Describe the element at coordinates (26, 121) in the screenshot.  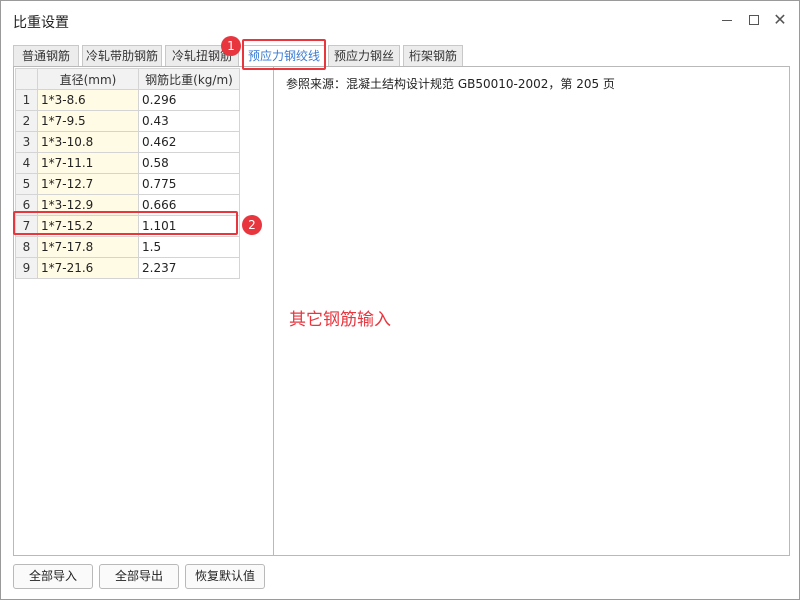
I see `row-number: 2` at that location.